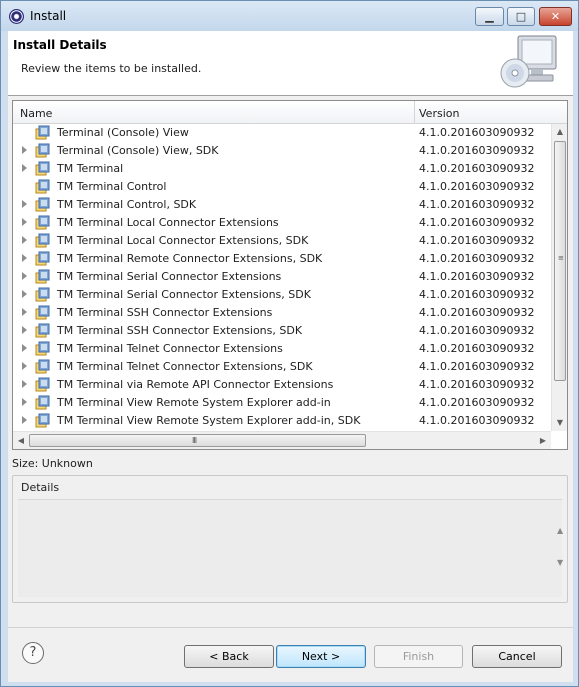 The image size is (579, 687). What do you see at coordinates (290, 627) in the screenshot?
I see `footer-separator` at bounding box center [290, 627].